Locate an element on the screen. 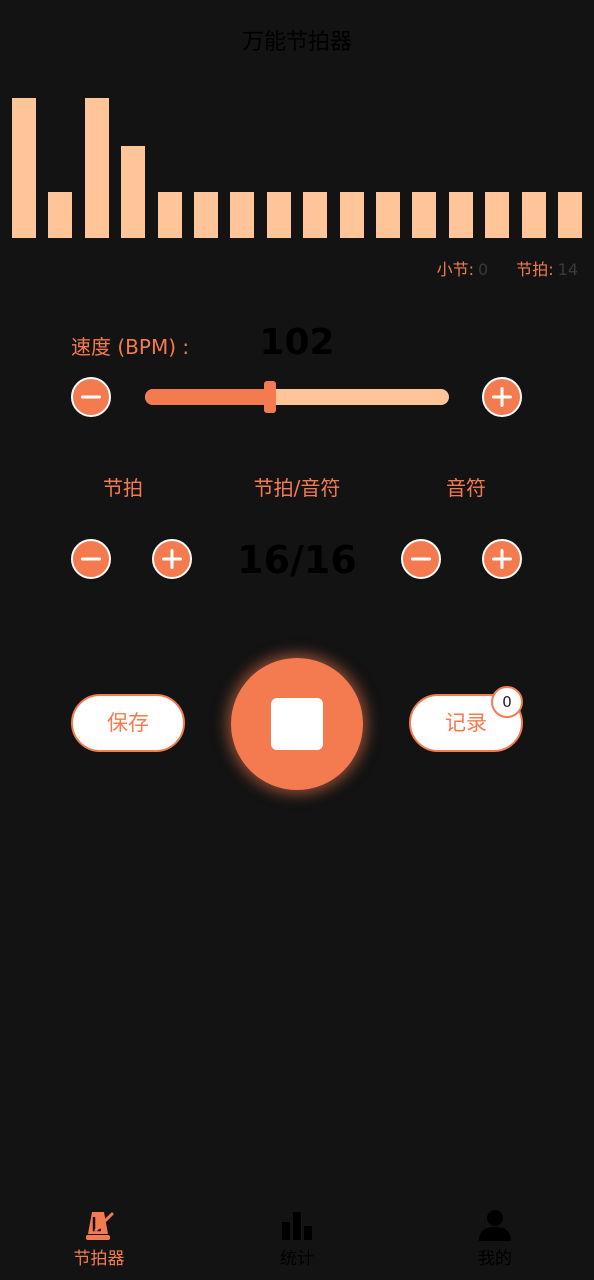 The image size is (594, 1280). nav-label-profile: 我的 is located at coordinates (495, 1259).